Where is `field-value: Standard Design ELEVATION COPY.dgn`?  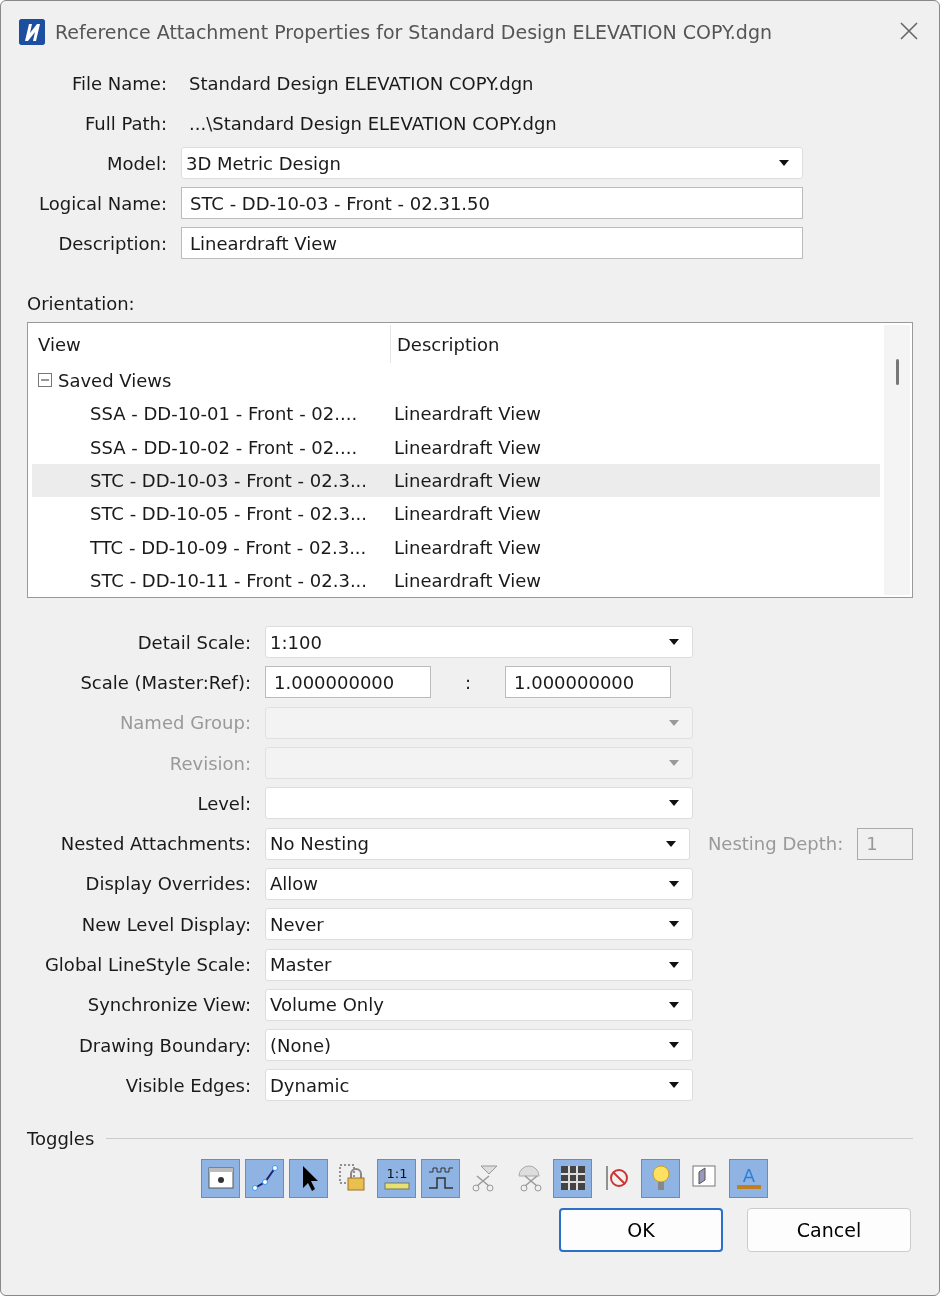 field-value: Standard Design ELEVATION COPY.dgn is located at coordinates (361, 83).